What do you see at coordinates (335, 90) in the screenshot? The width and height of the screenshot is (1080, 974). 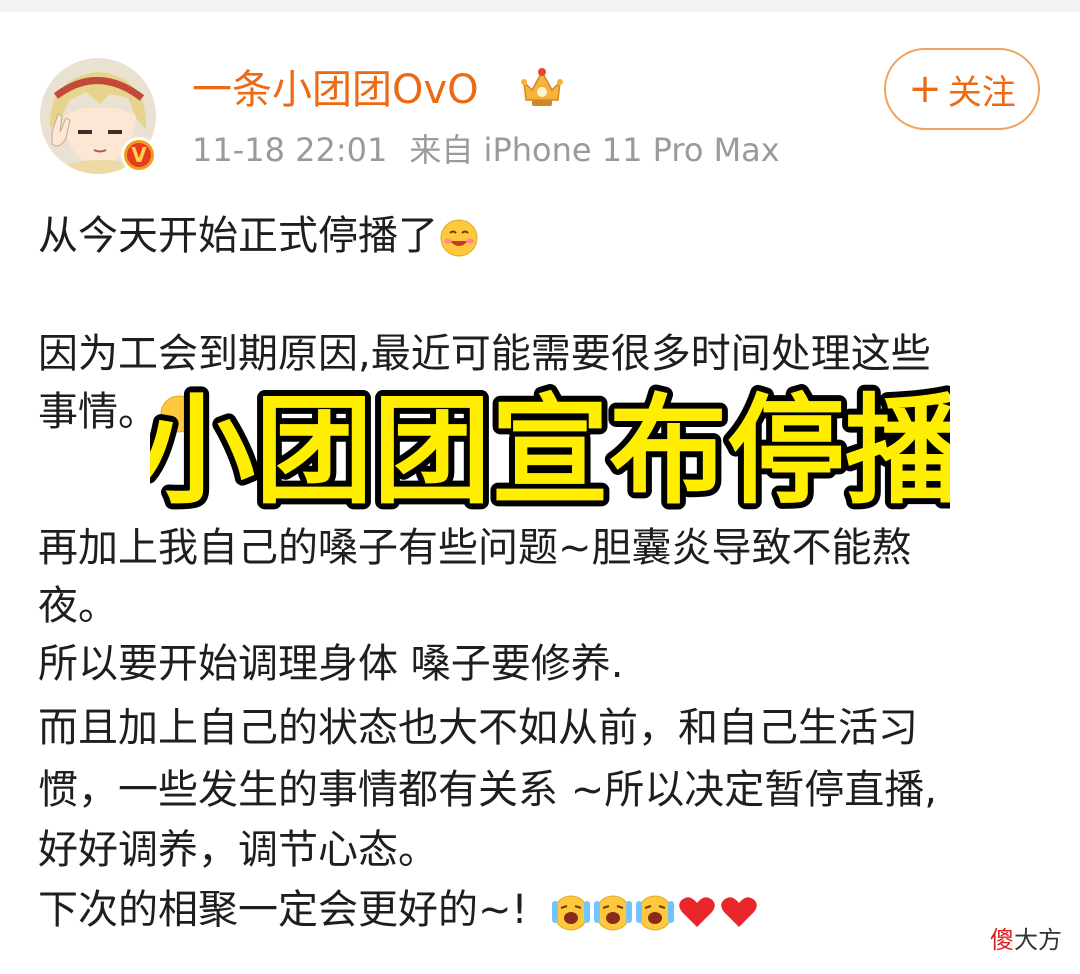 I see `username: 一条小团团OvO` at bounding box center [335, 90].